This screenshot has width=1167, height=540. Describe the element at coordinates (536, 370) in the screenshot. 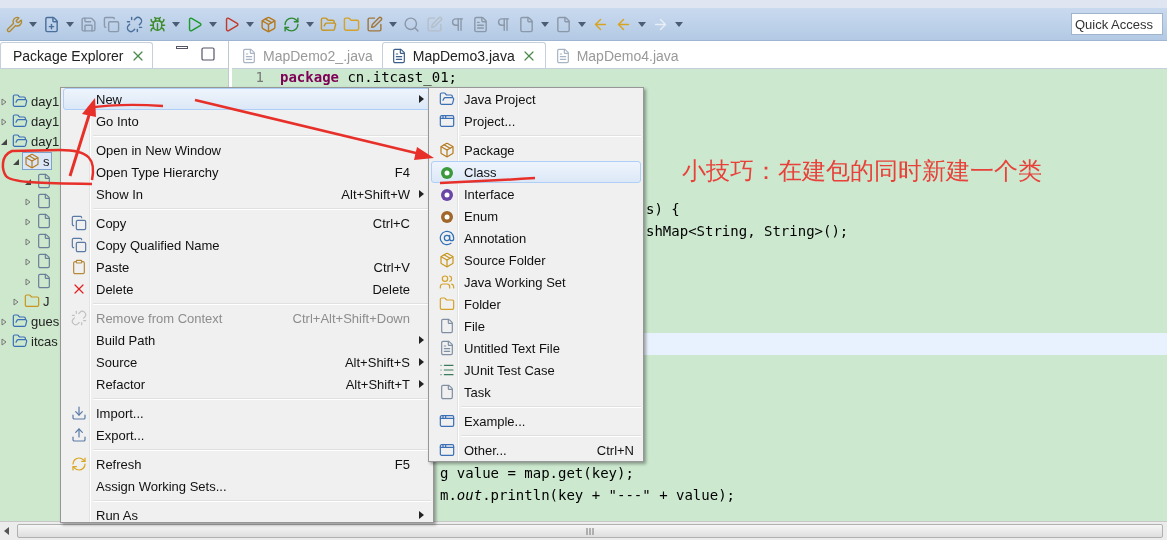

I see `menu-item: JUnit Test Case` at that location.